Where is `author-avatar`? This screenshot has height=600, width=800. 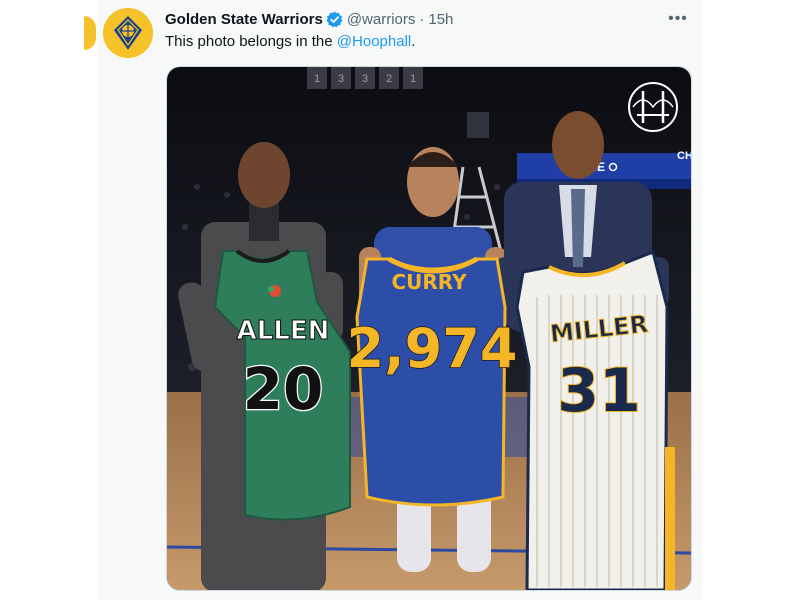
author-avatar is located at coordinates (128, 33).